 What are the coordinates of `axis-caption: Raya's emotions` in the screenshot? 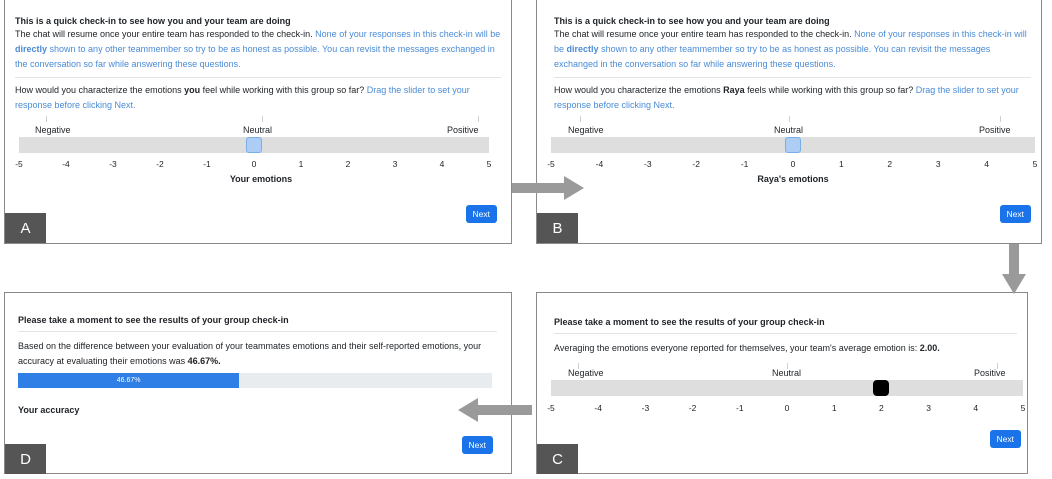 It's located at (793, 179).